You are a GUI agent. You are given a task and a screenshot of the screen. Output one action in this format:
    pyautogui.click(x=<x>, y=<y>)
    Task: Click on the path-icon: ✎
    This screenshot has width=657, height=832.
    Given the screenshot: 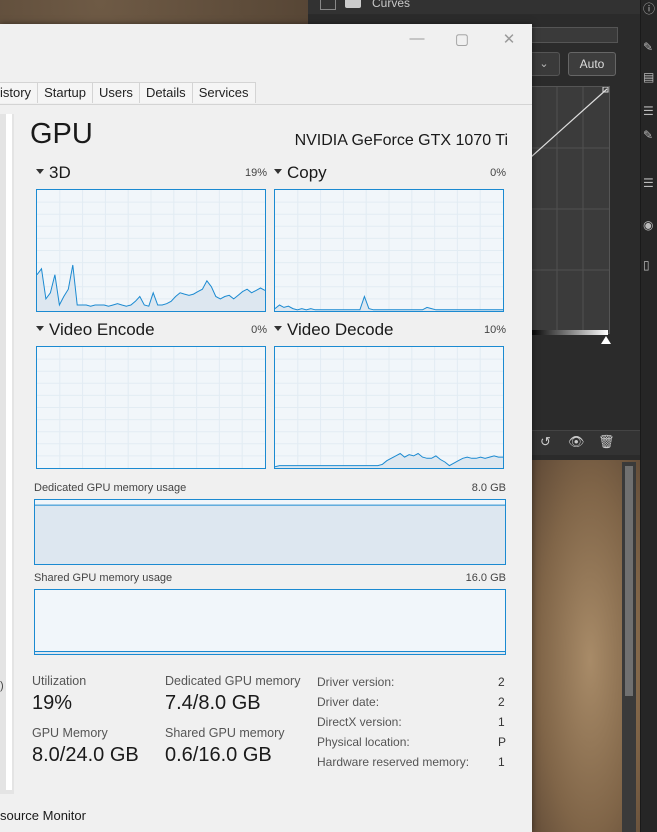 What is the action you would take?
    pyautogui.click(x=648, y=135)
    